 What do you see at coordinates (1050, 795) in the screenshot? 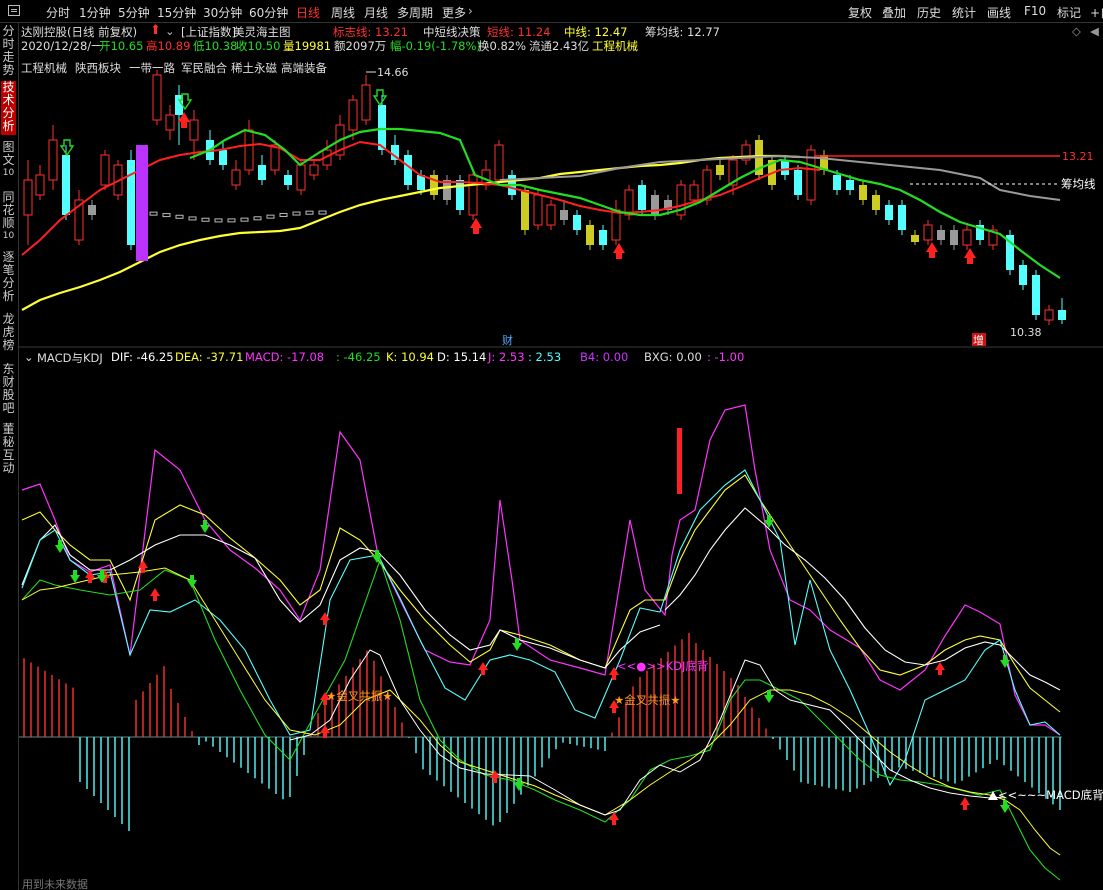
I see `macd-divergence-label: <<~~~MACD底背` at bounding box center [1050, 795].